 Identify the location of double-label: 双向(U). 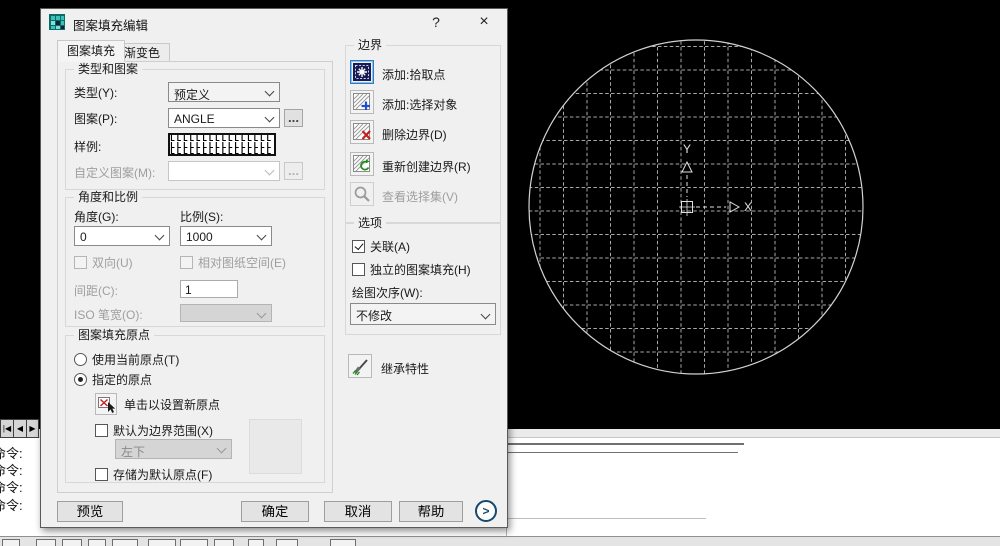
(112, 263).